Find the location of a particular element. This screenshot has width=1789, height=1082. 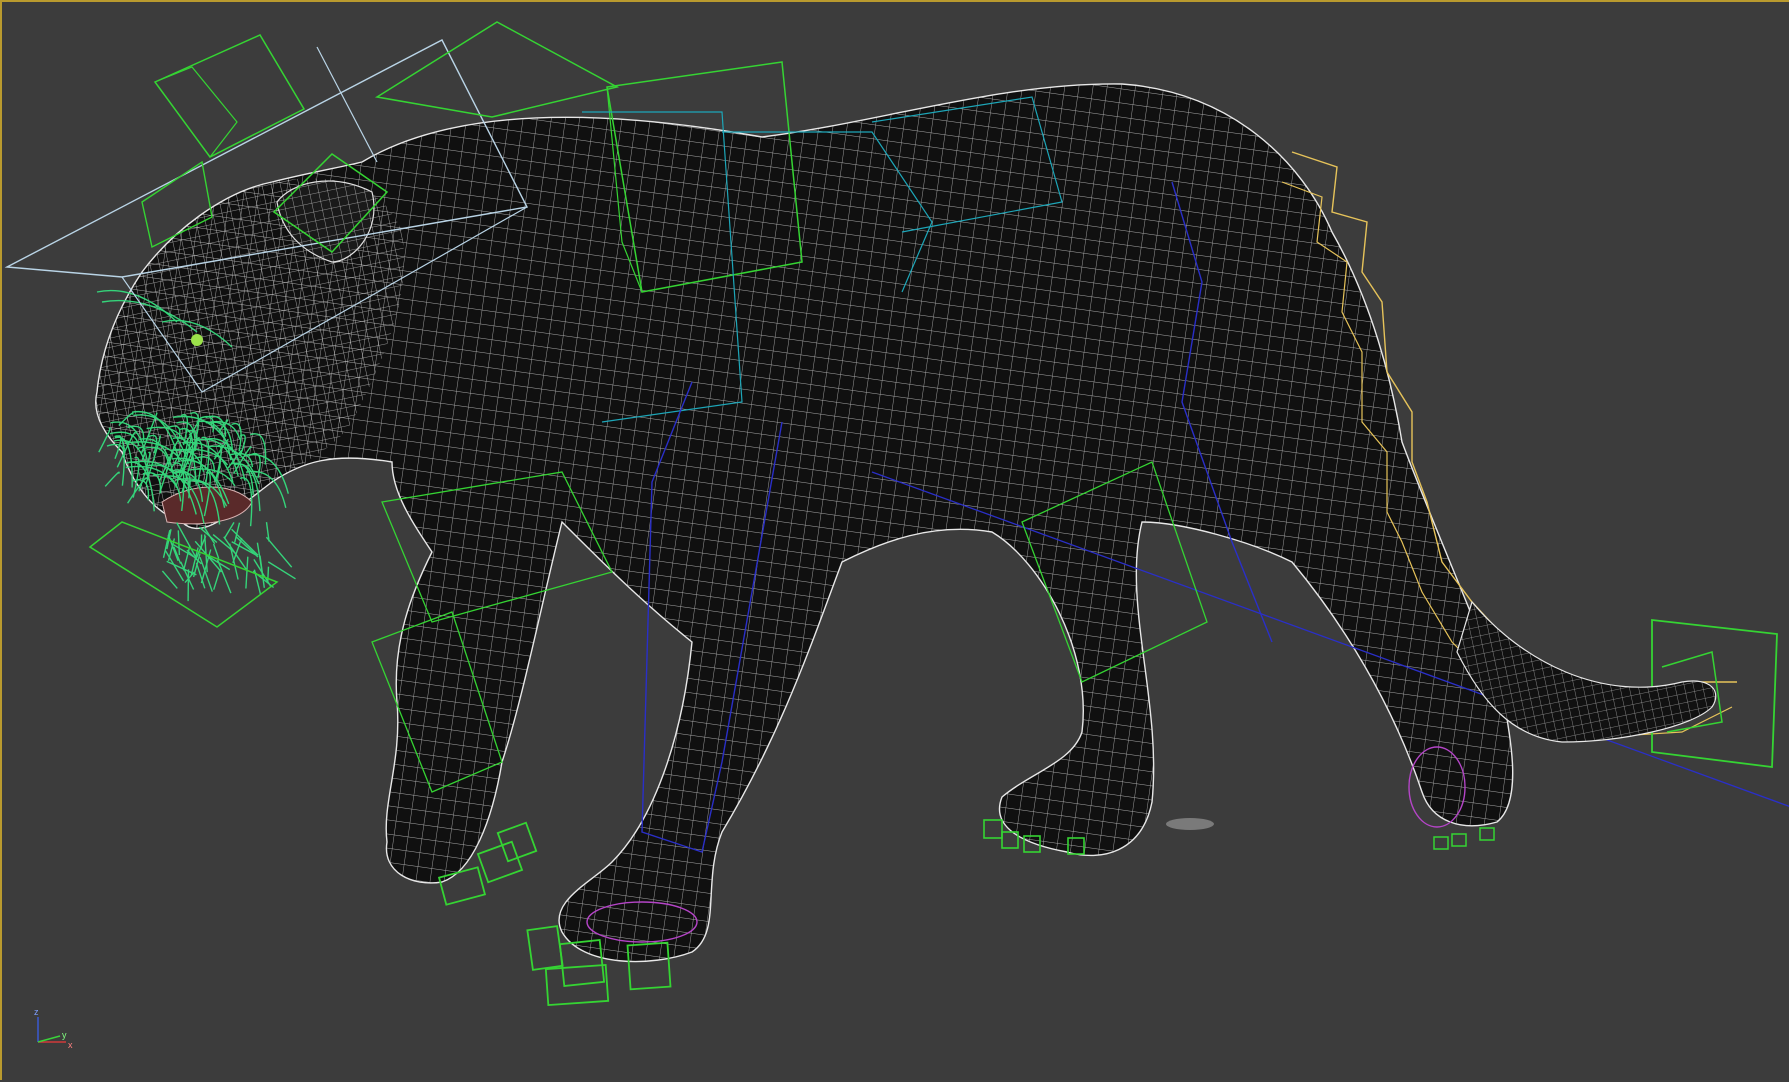

head-helper-box-edge2 is located at coordinates (347, 104).